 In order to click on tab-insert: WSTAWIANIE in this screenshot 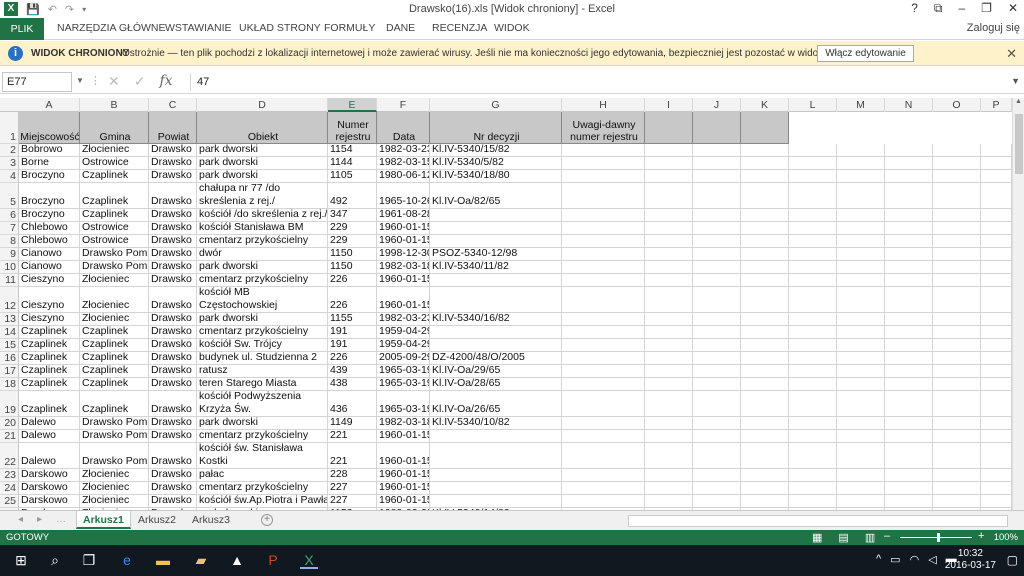, I will do `click(198, 28)`.